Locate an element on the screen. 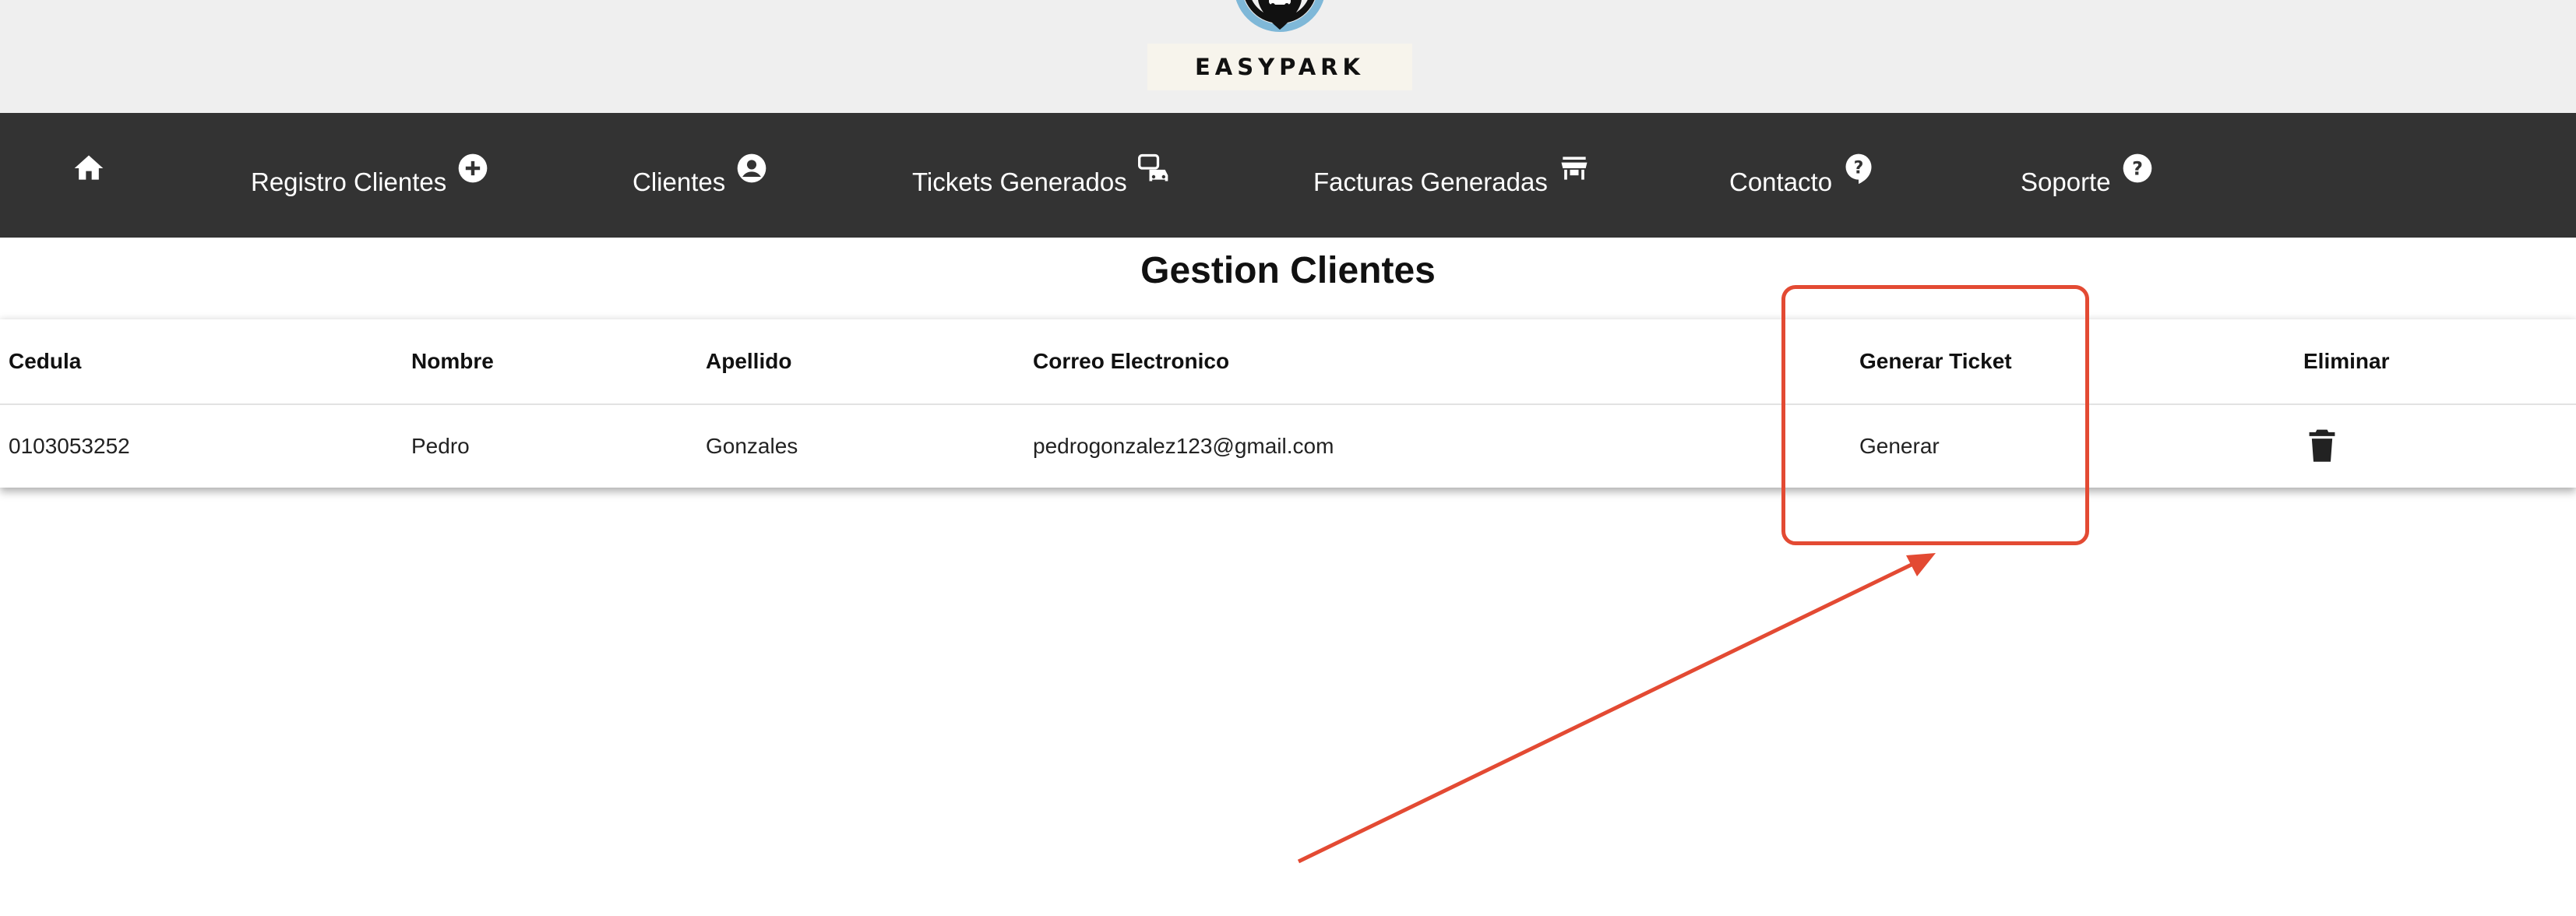 The height and width of the screenshot is (916, 2576). help-bubble-icon: ? is located at coordinates (1859, 168).